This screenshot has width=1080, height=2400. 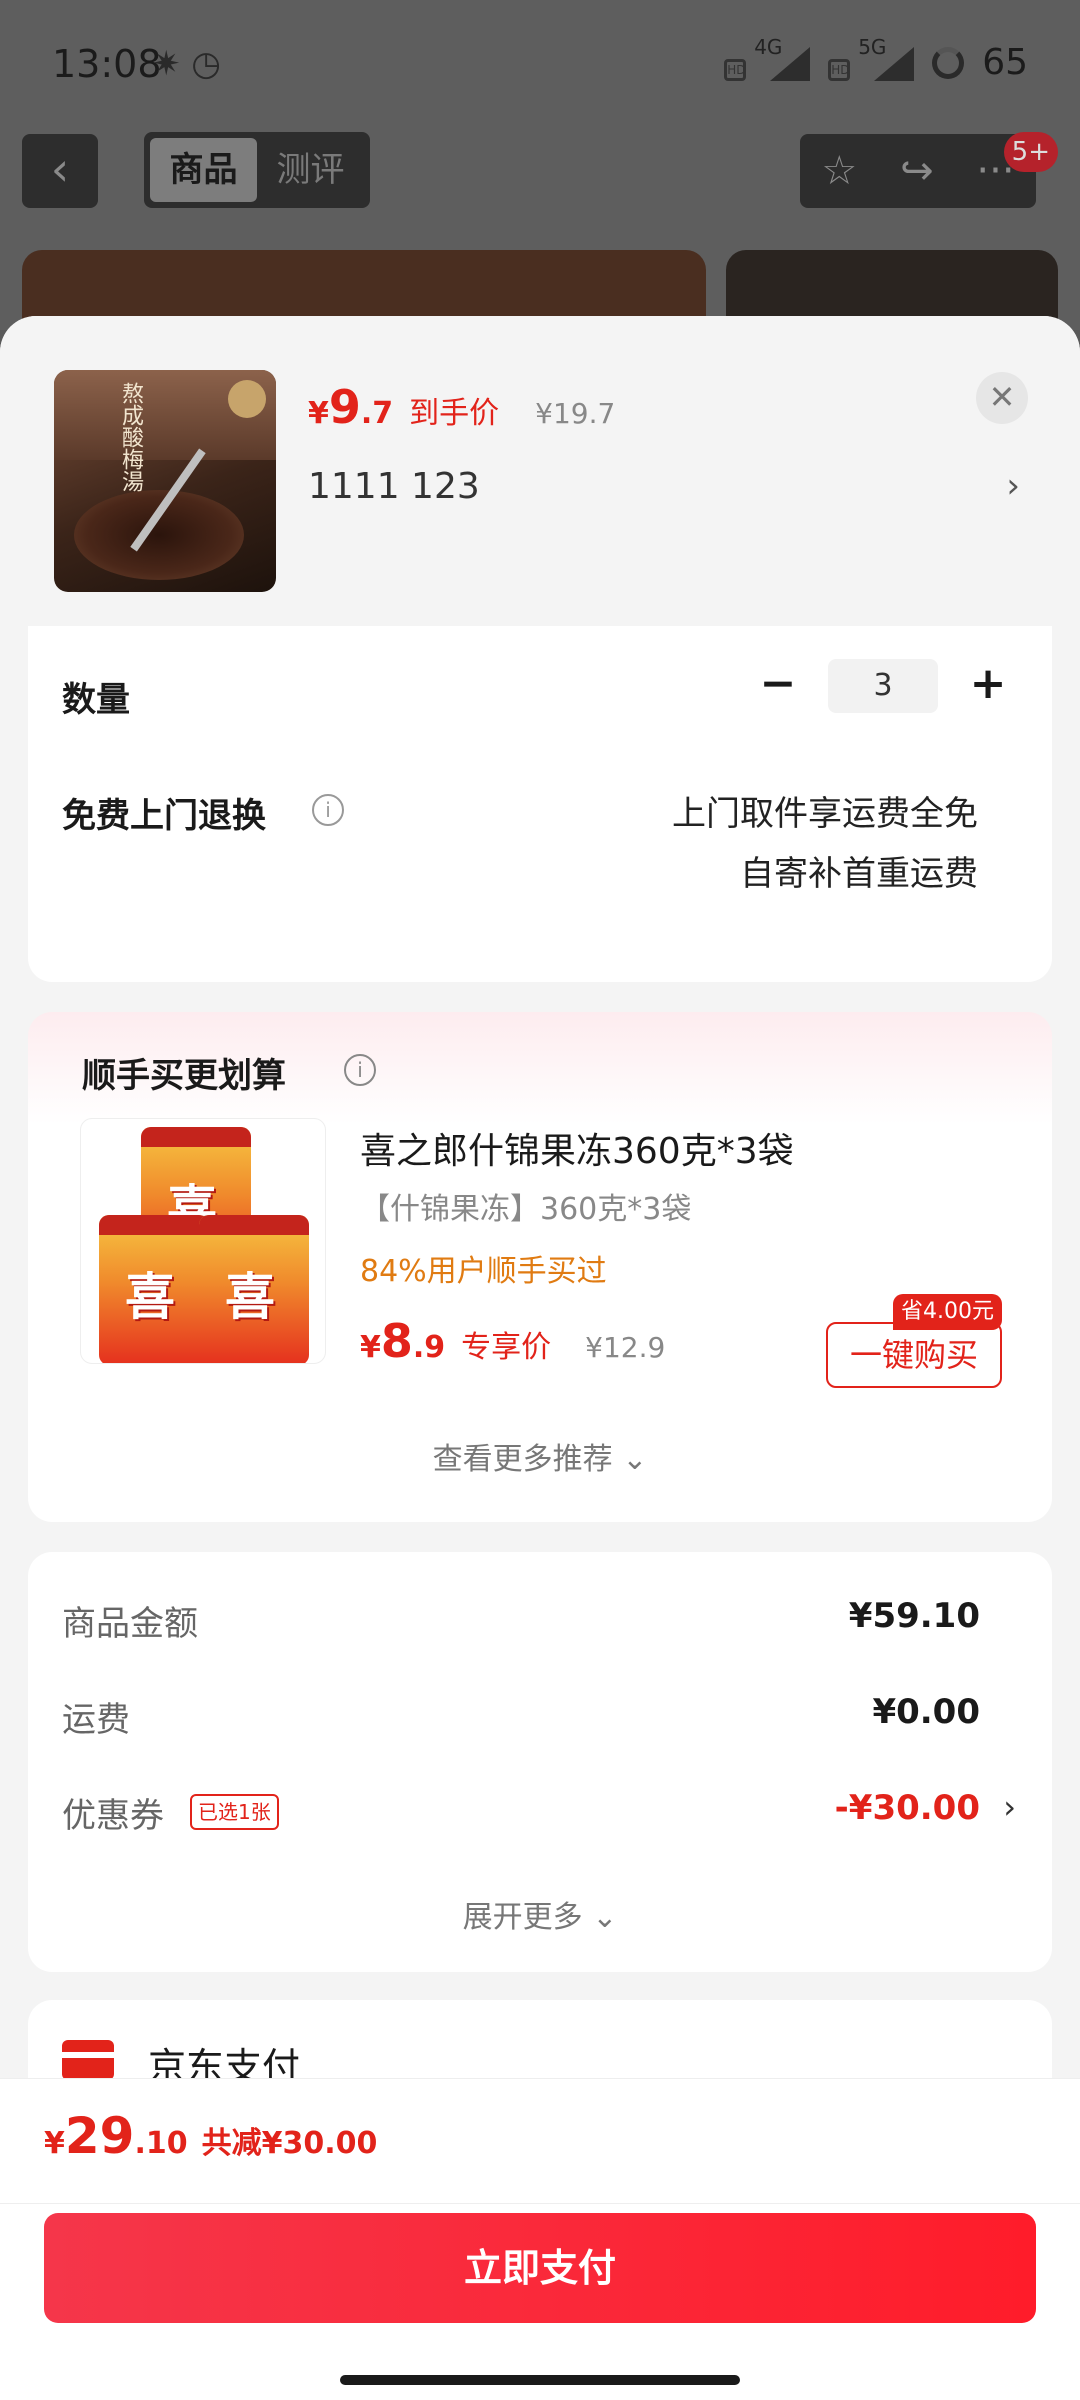 What do you see at coordinates (526, 1209) in the screenshot?
I see `recommendation-spec: 【什锦果冻】360克*3袋` at bounding box center [526, 1209].